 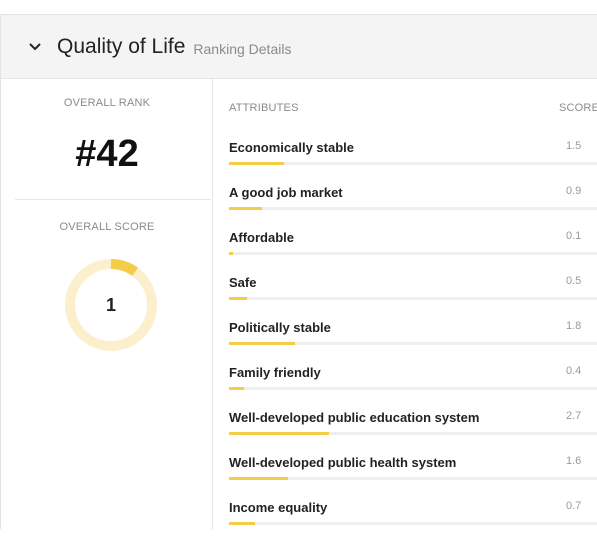 I want to click on score-header: SCORE, so click(x=578, y=108).